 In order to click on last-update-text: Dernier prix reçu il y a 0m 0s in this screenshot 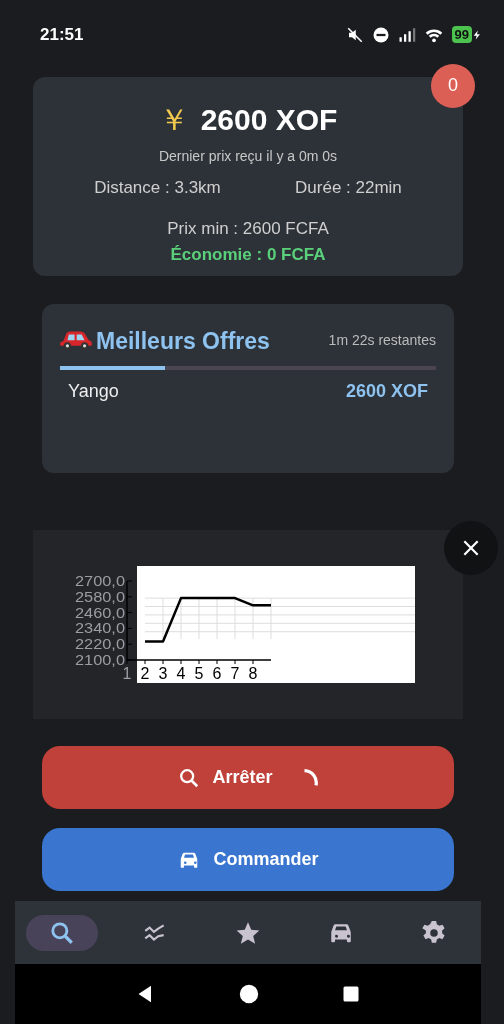, I will do `click(248, 156)`.